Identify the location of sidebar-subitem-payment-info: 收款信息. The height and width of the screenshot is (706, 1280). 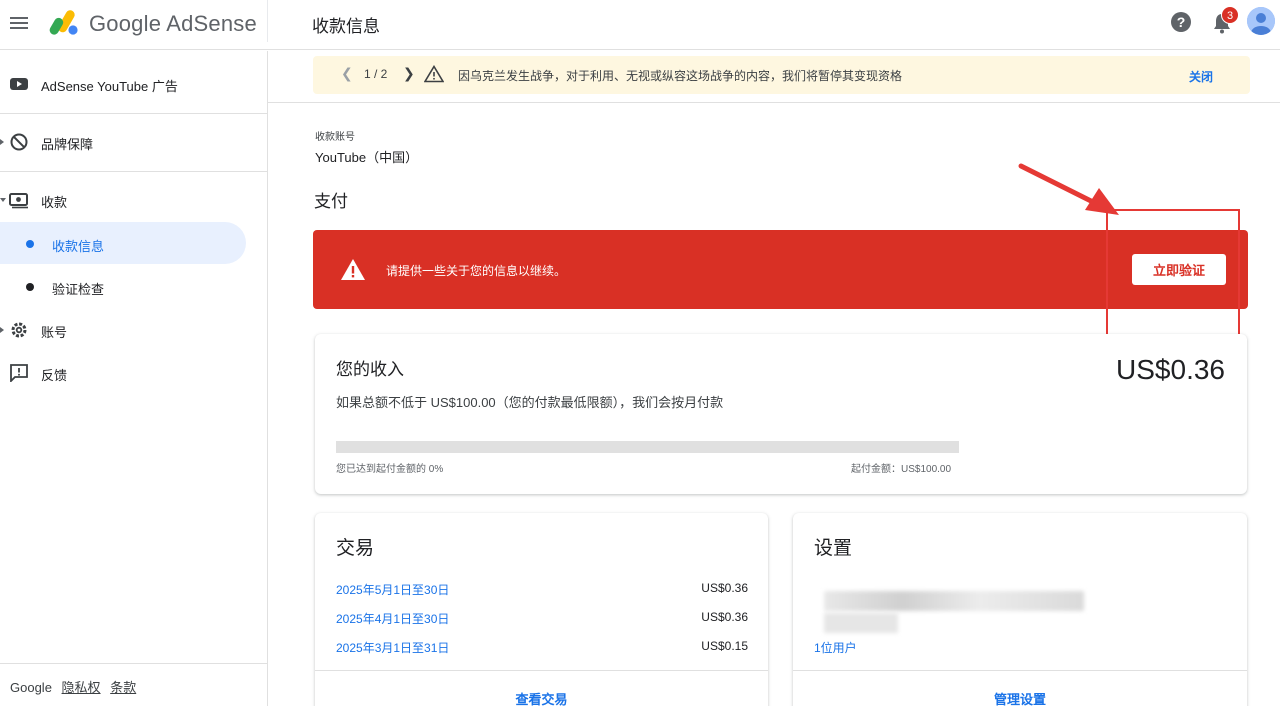
(123, 243).